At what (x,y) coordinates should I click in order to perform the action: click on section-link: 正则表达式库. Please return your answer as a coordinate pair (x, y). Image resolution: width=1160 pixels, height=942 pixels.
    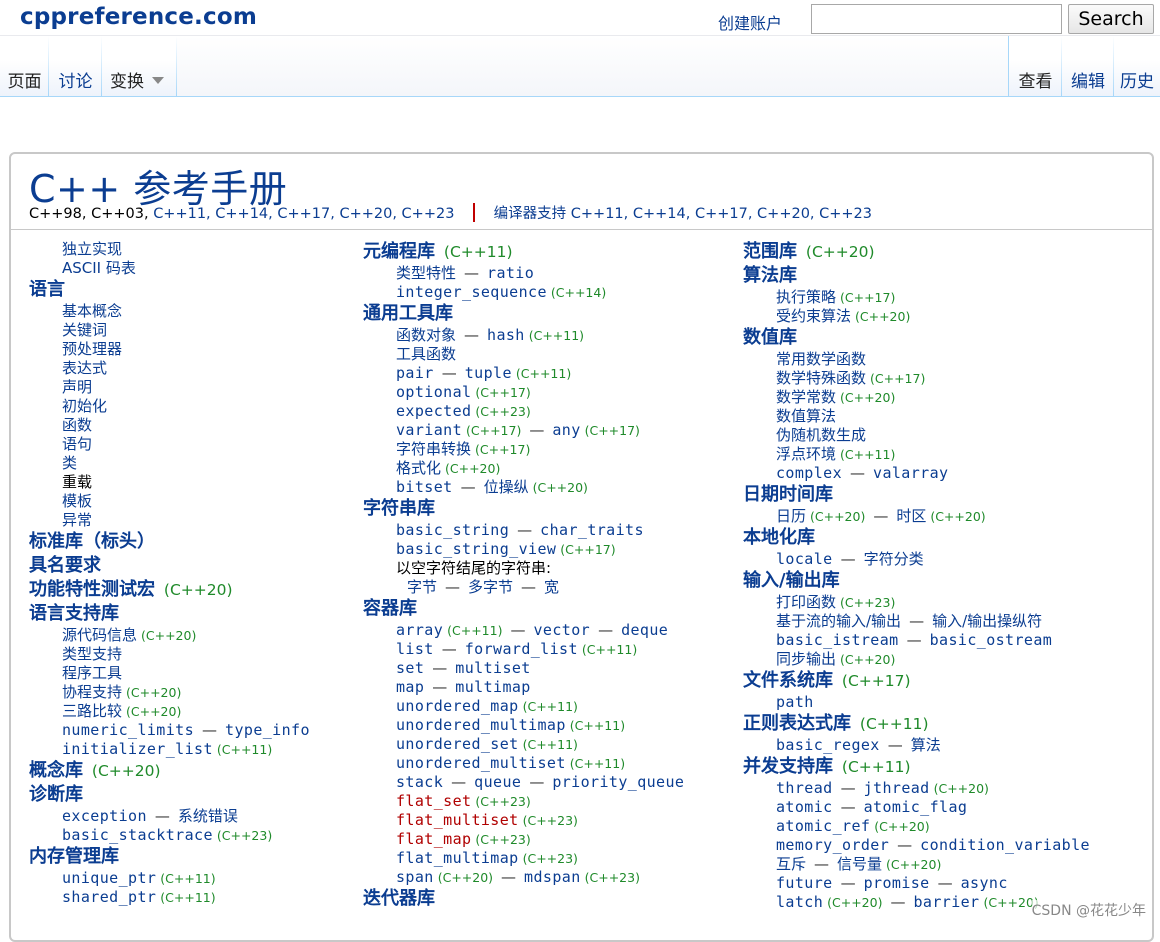
    Looking at the image, I should click on (797, 723).